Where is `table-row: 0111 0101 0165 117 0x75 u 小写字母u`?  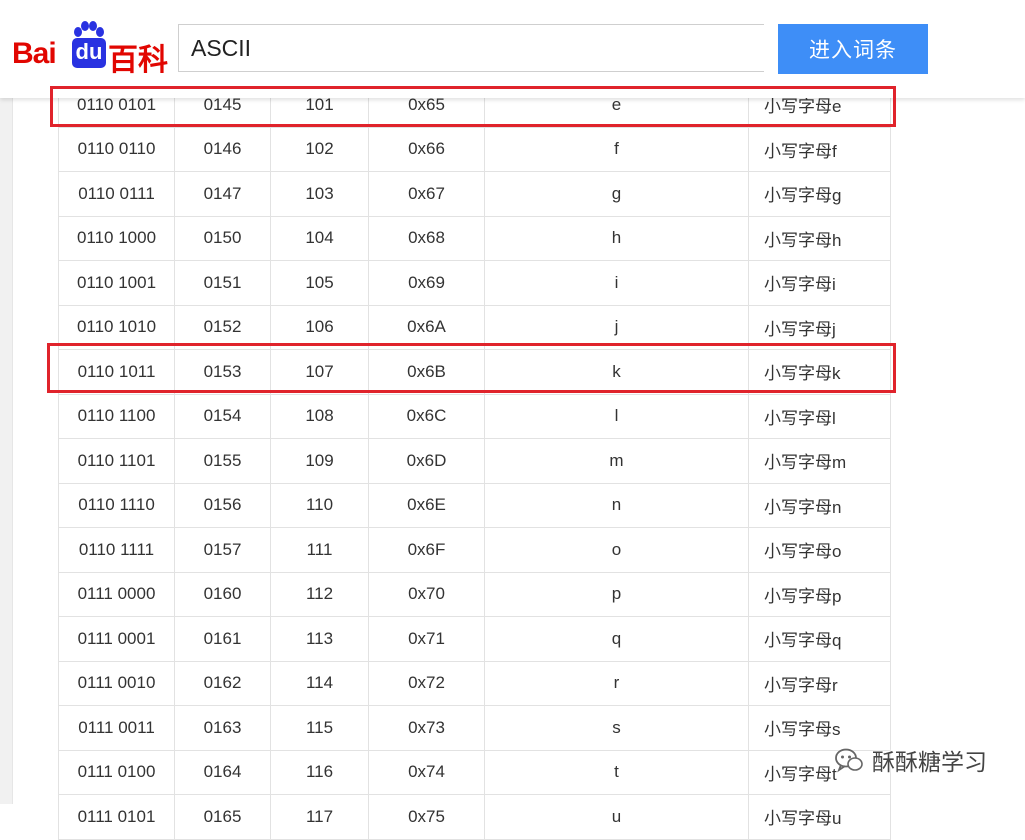
table-row: 0111 0101 0165 117 0x75 u 小写字母u is located at coordinates (474, 817).